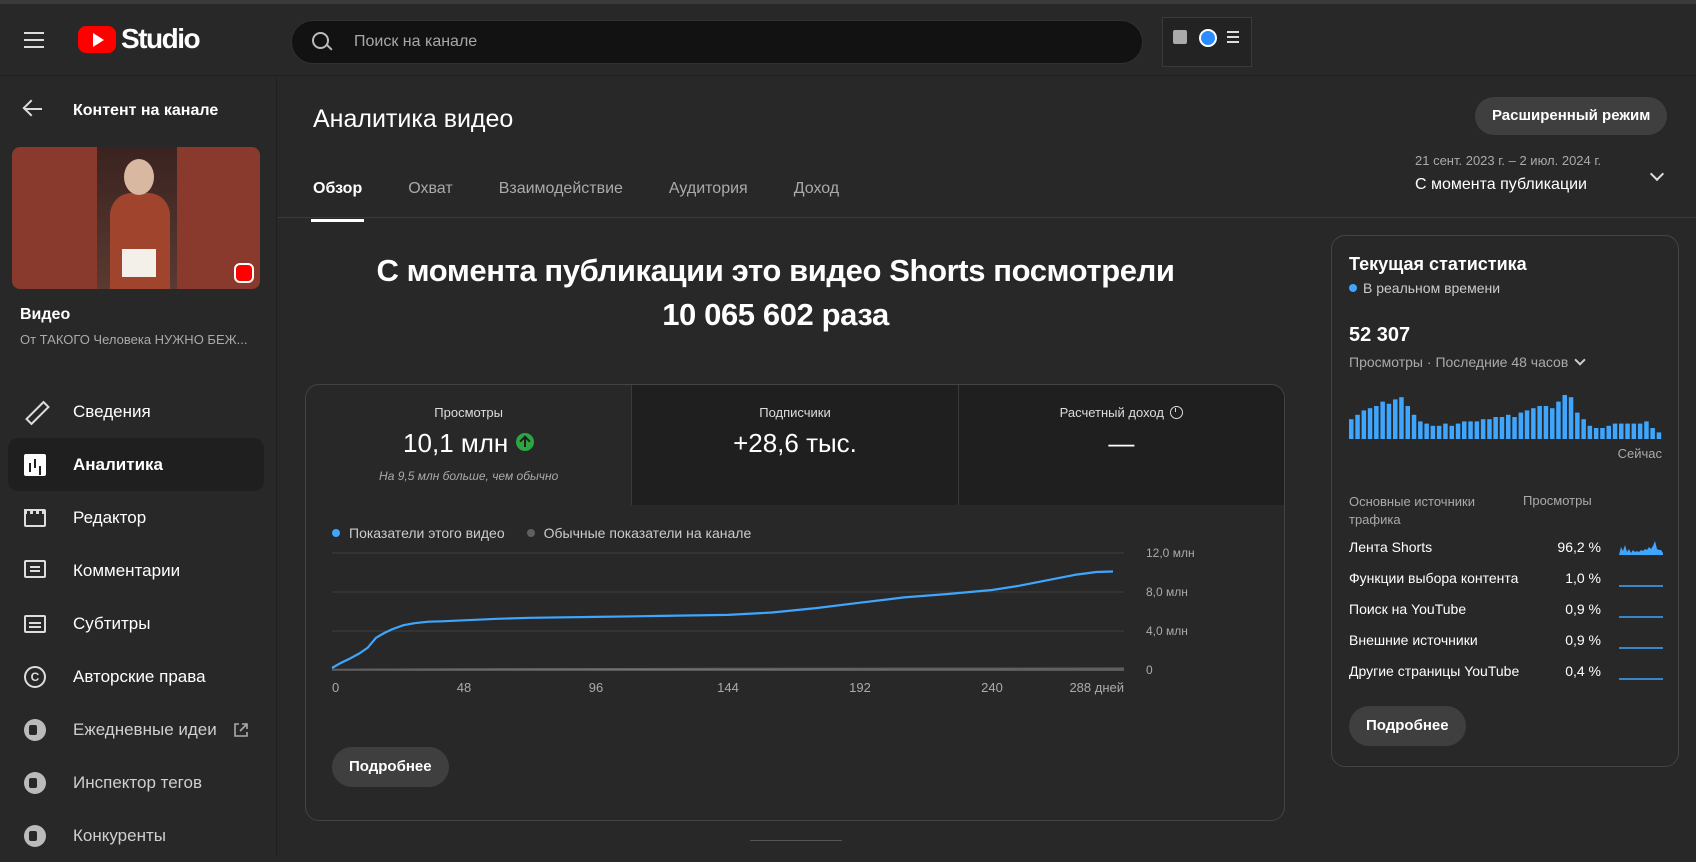  Describe the element at coordinates (136, 623) in the screenshot. I see `sidebar-item-subtitles: Субтитры` at that location.